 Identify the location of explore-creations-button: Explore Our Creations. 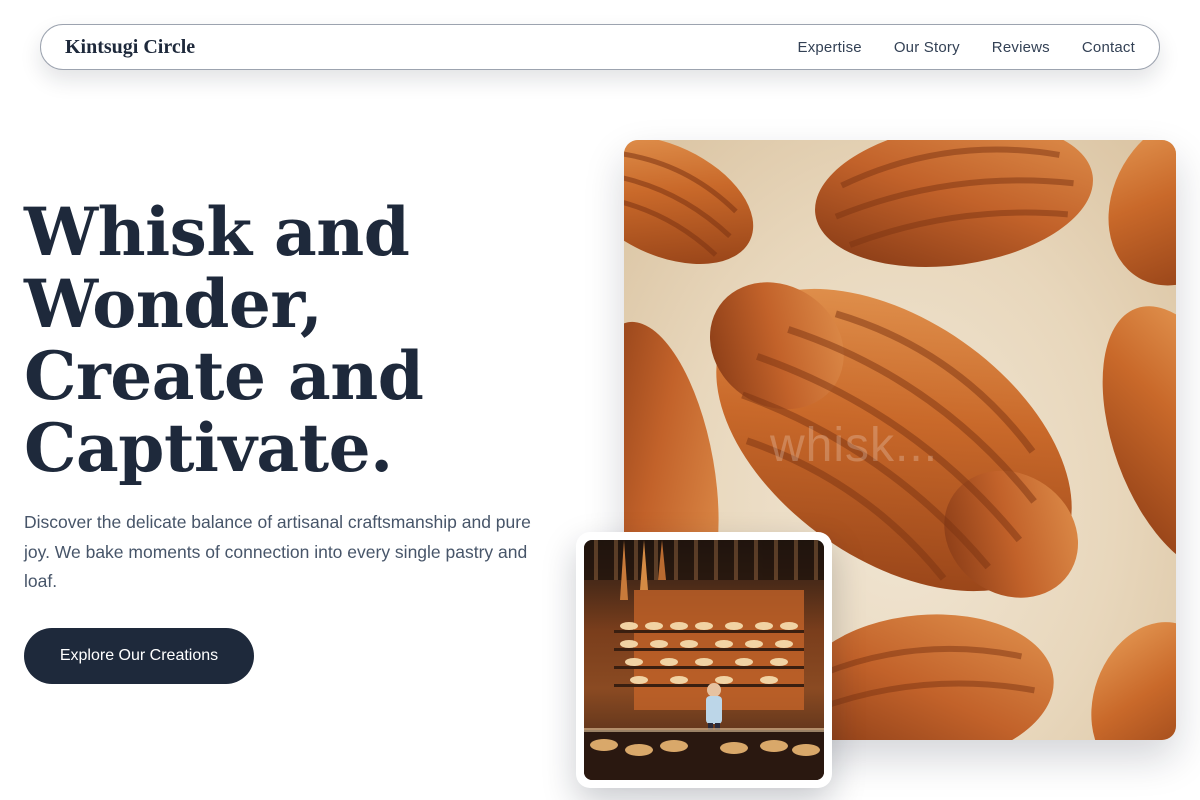
(139, 656).